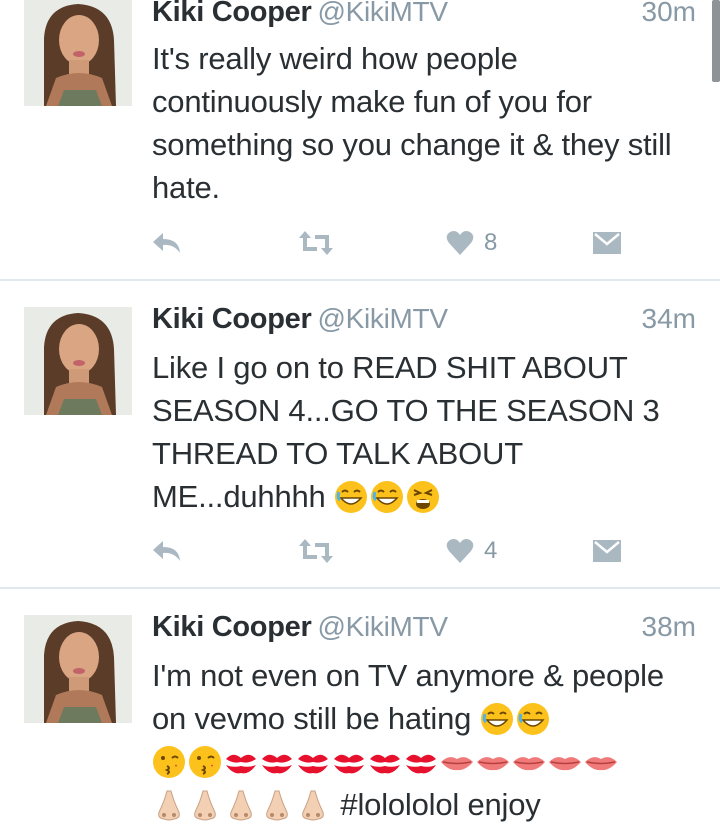 The width and height of the screenshot is (720, 827). Describe the element at coordinates (312, 718) in the screenshot. I see `tweet-text-fragment: on vevmo still be hating` at that location.